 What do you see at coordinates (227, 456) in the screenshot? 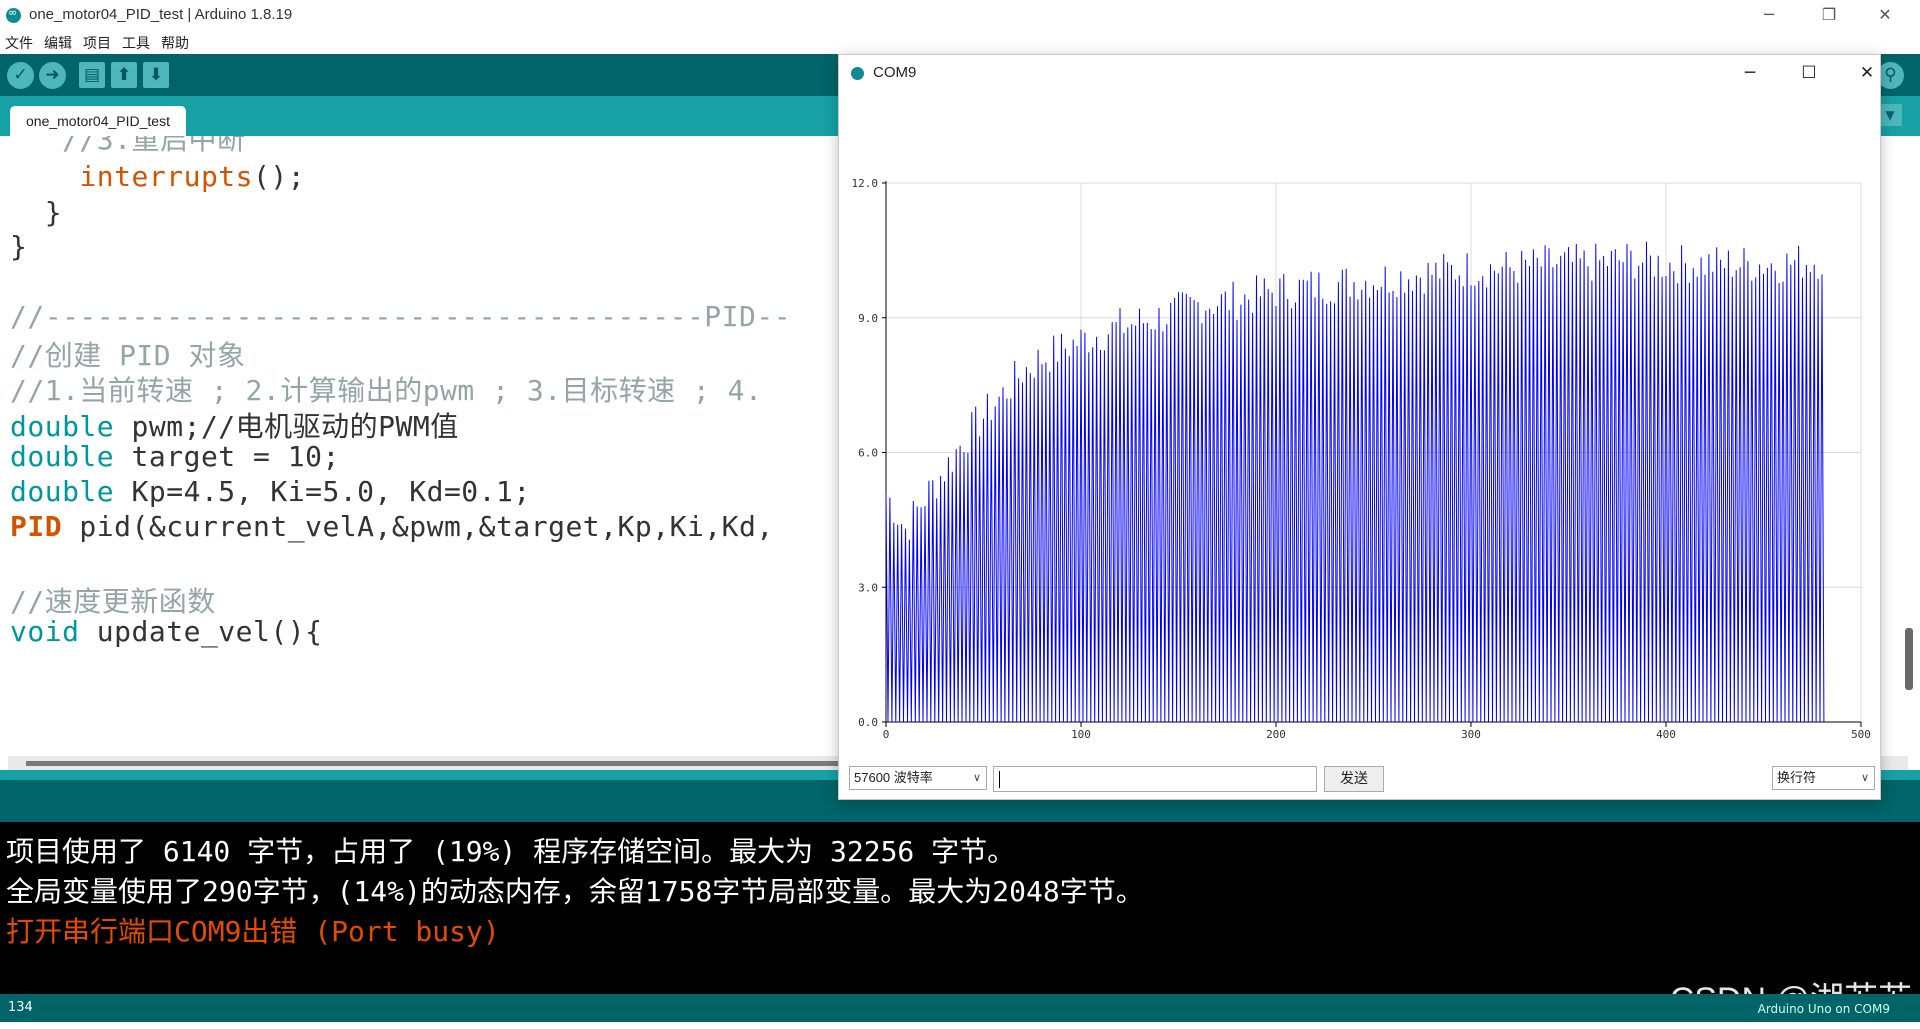
I see `code-token: target = 10;` at bounding box center [227, 456].